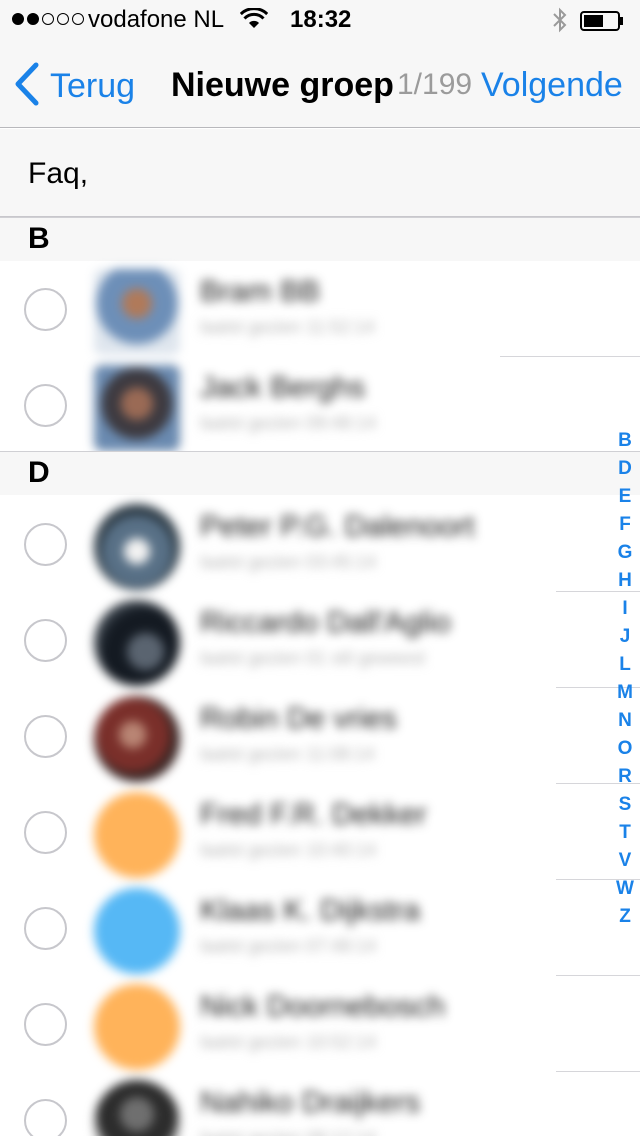 The width and height of the screenshot is (640, 1136). What do you see at coordinates (288, 1132) in the screenshot?
I see `contact-status: laatst gezien 08:12:14` at bounding box center [288, 1132].